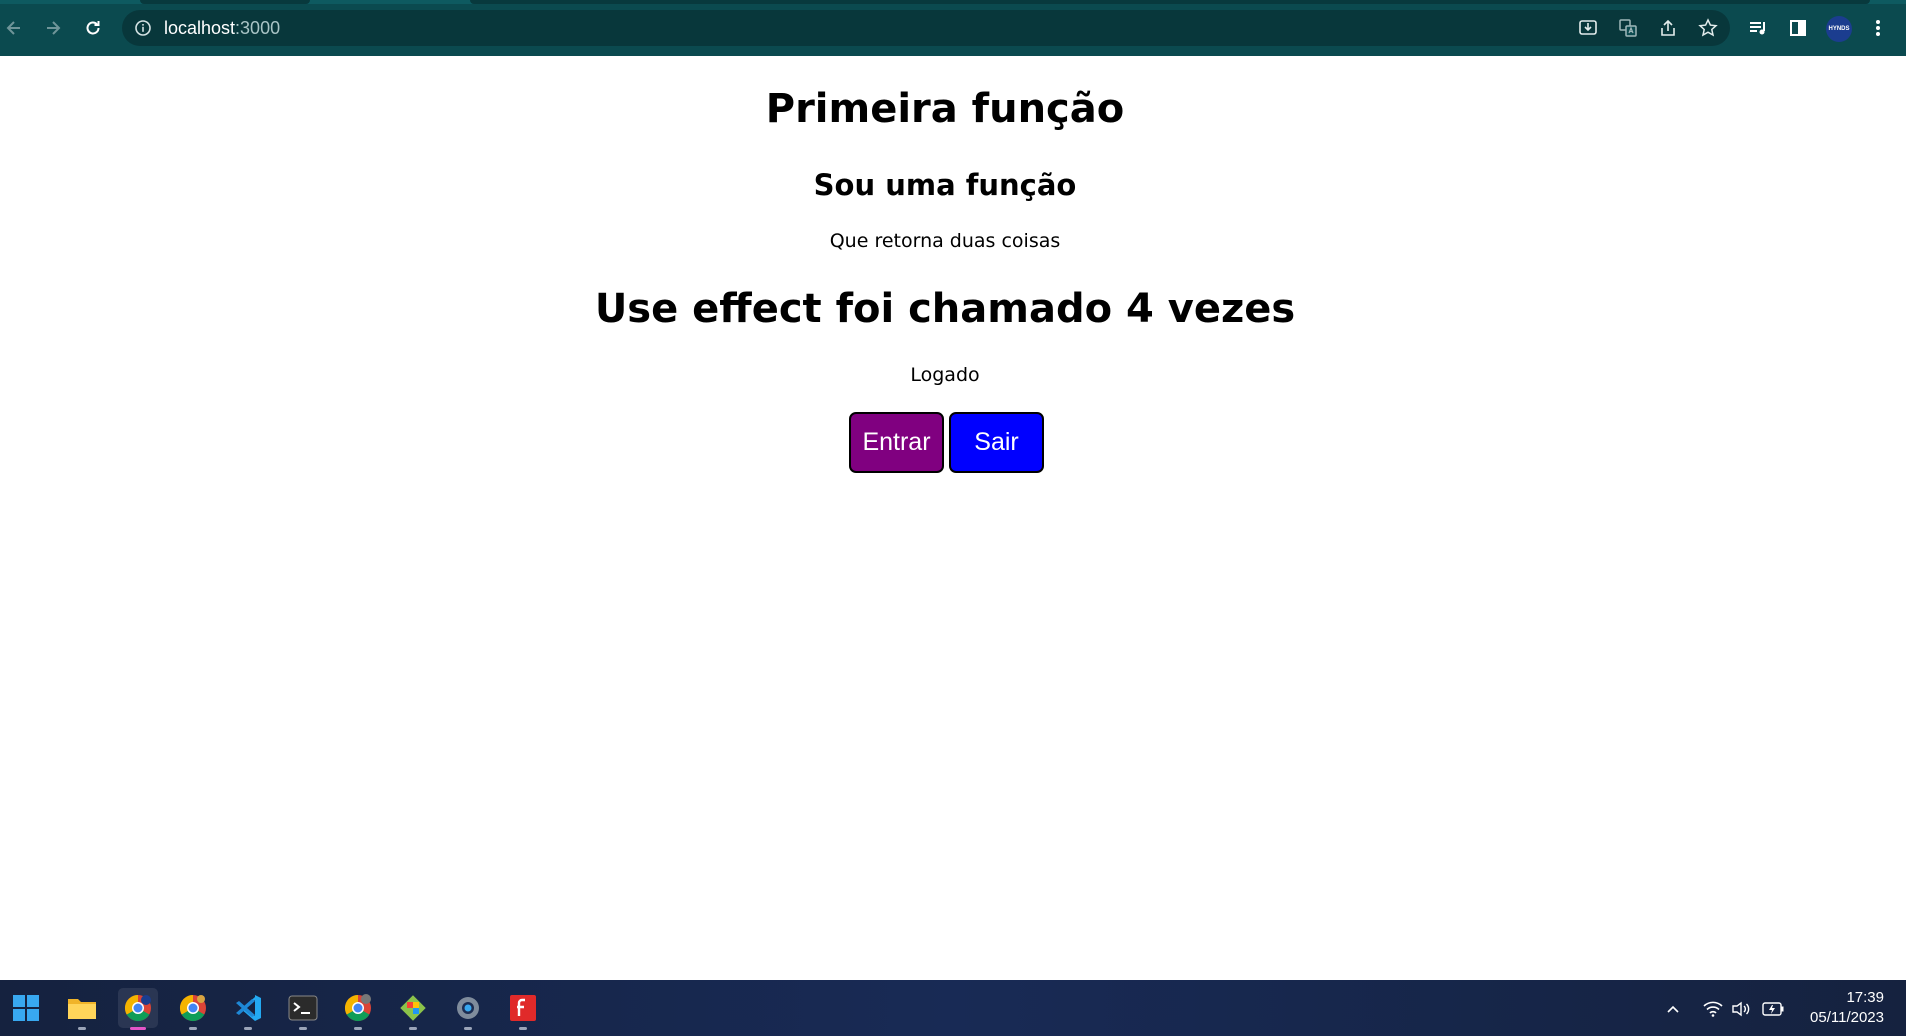 The height and width of the screenshot is (1036, 1906). I want to click on taskbar-file-explorer, so click(82, 1009).